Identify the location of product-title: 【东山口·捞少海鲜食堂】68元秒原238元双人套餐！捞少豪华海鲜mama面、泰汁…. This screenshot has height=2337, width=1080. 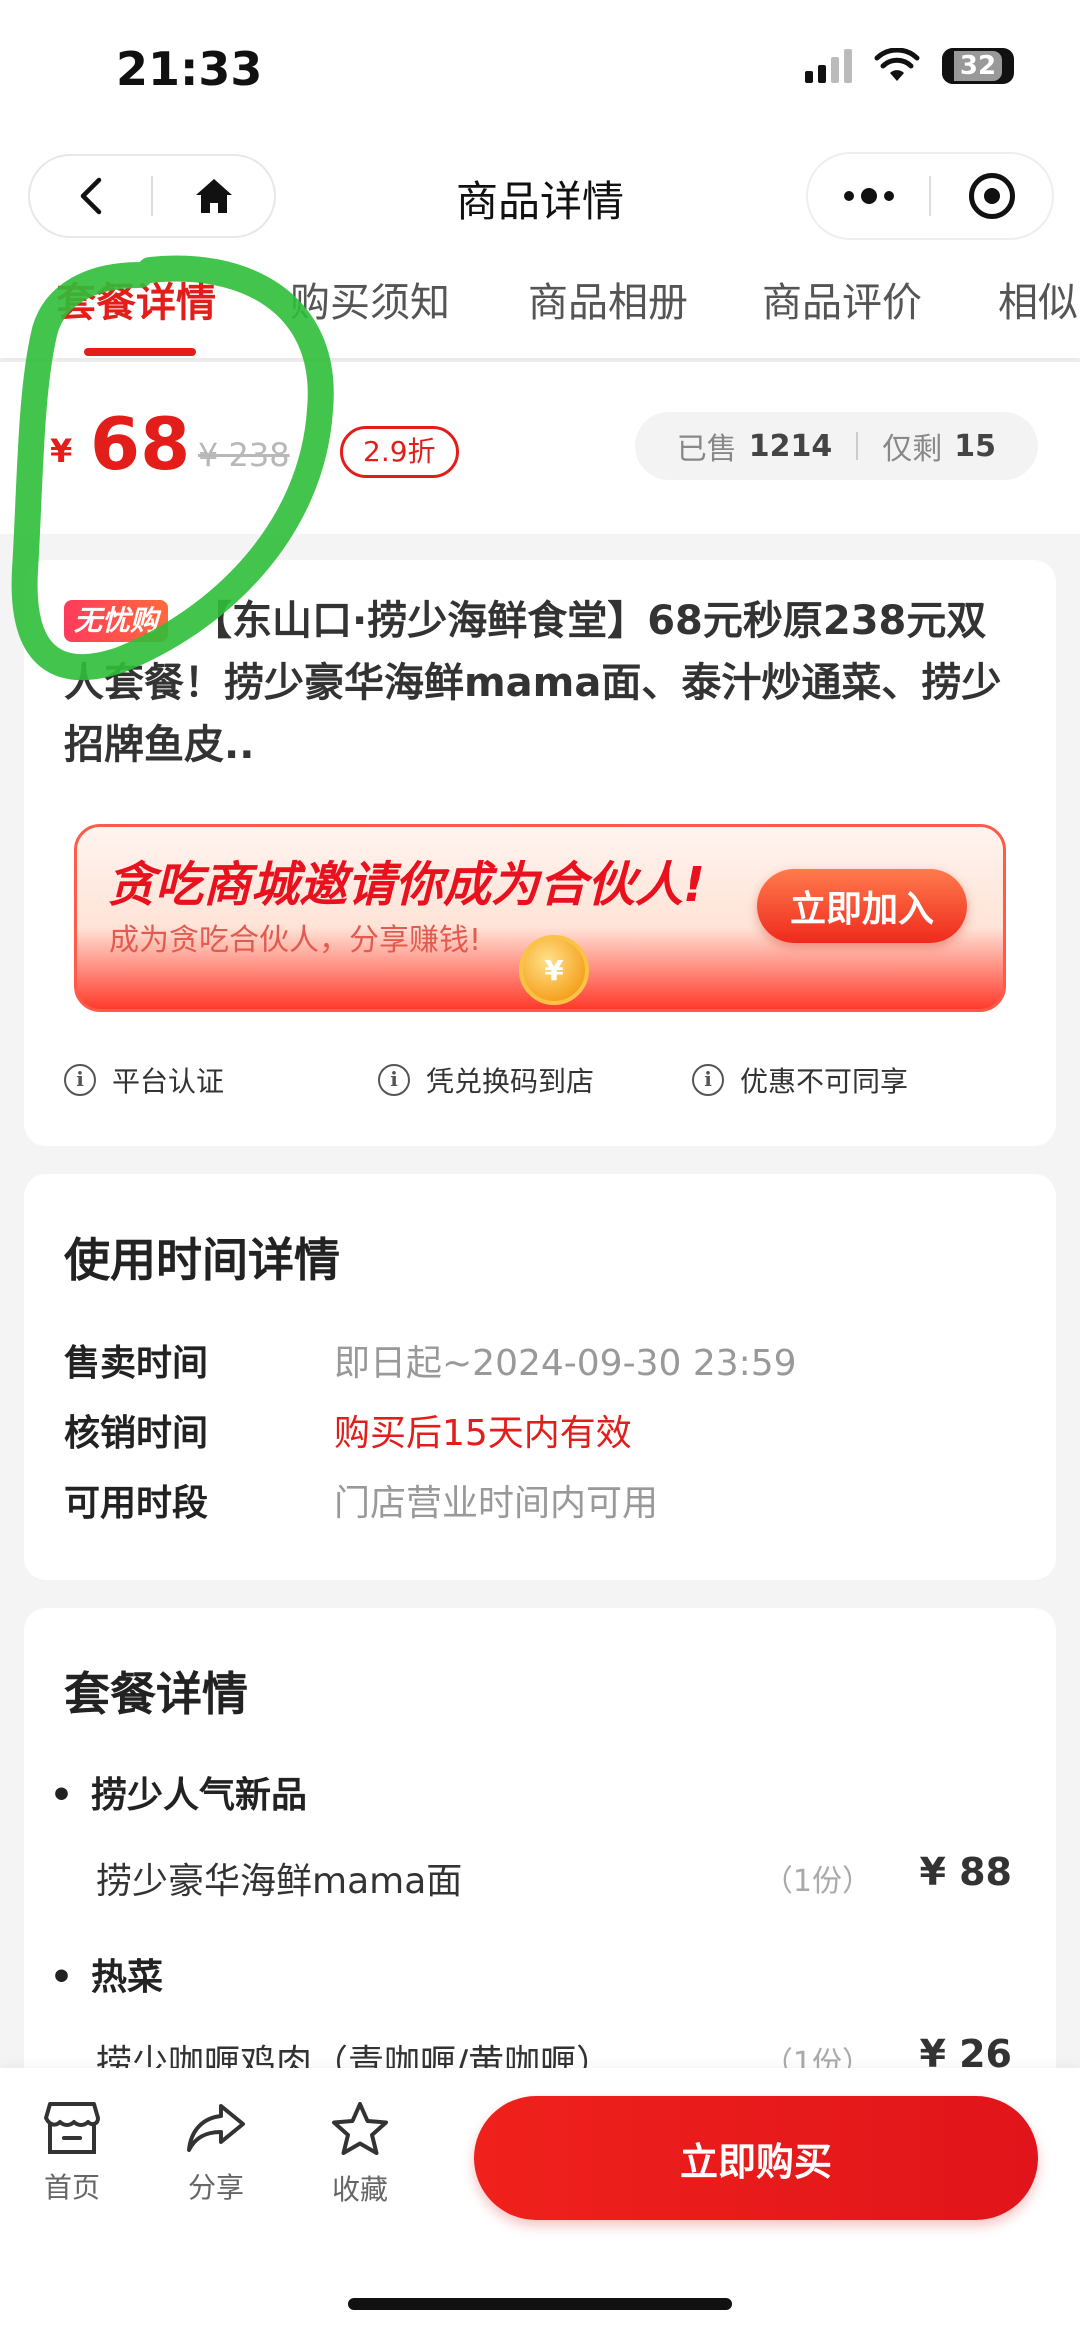
(533, 683).